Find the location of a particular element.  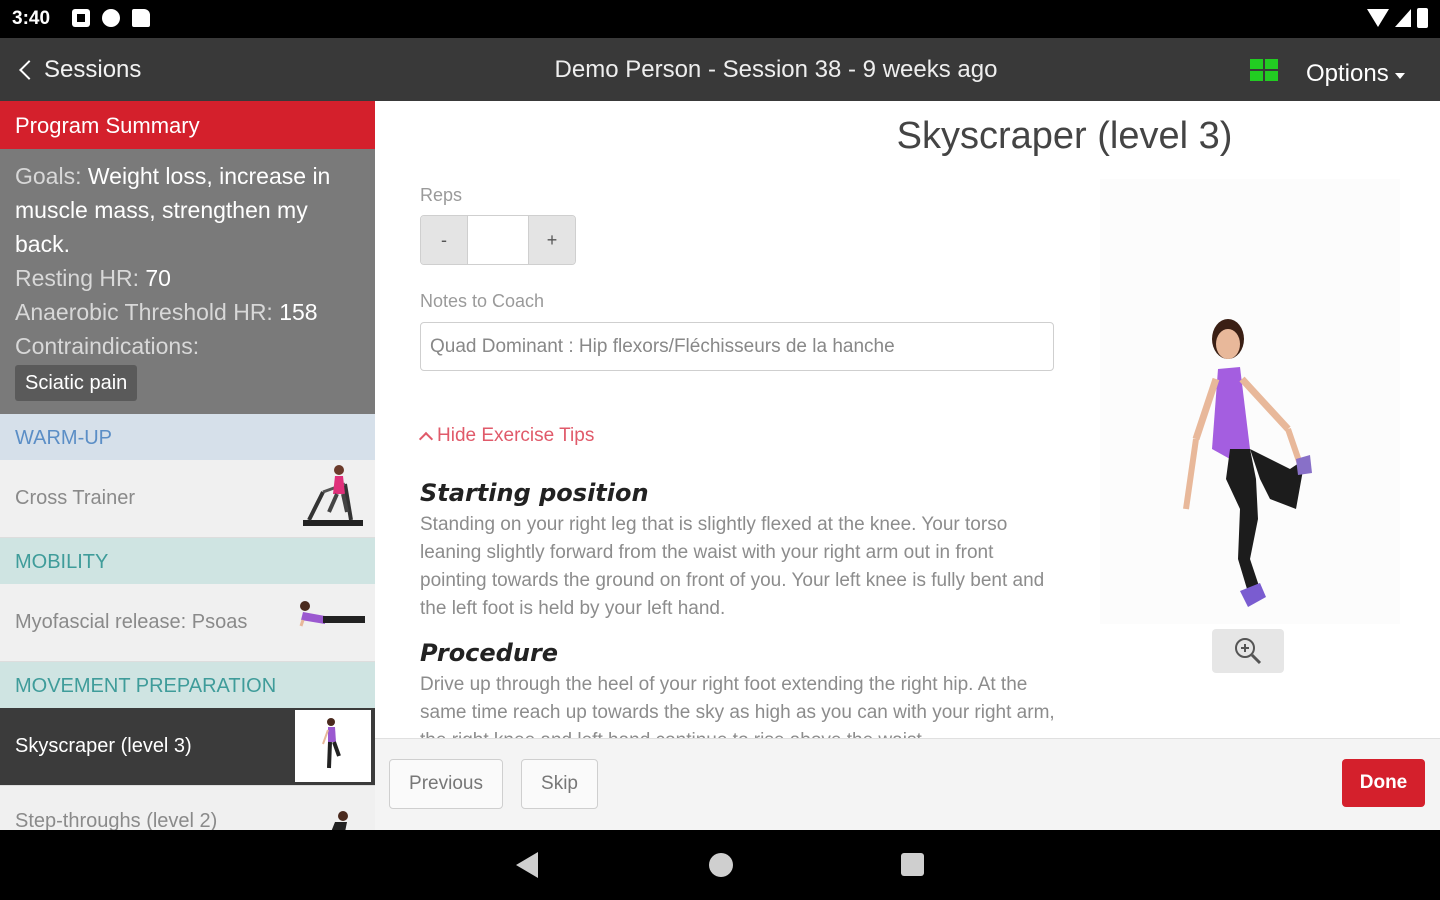

caret-down-icon is located at coordinates (1399, 76).